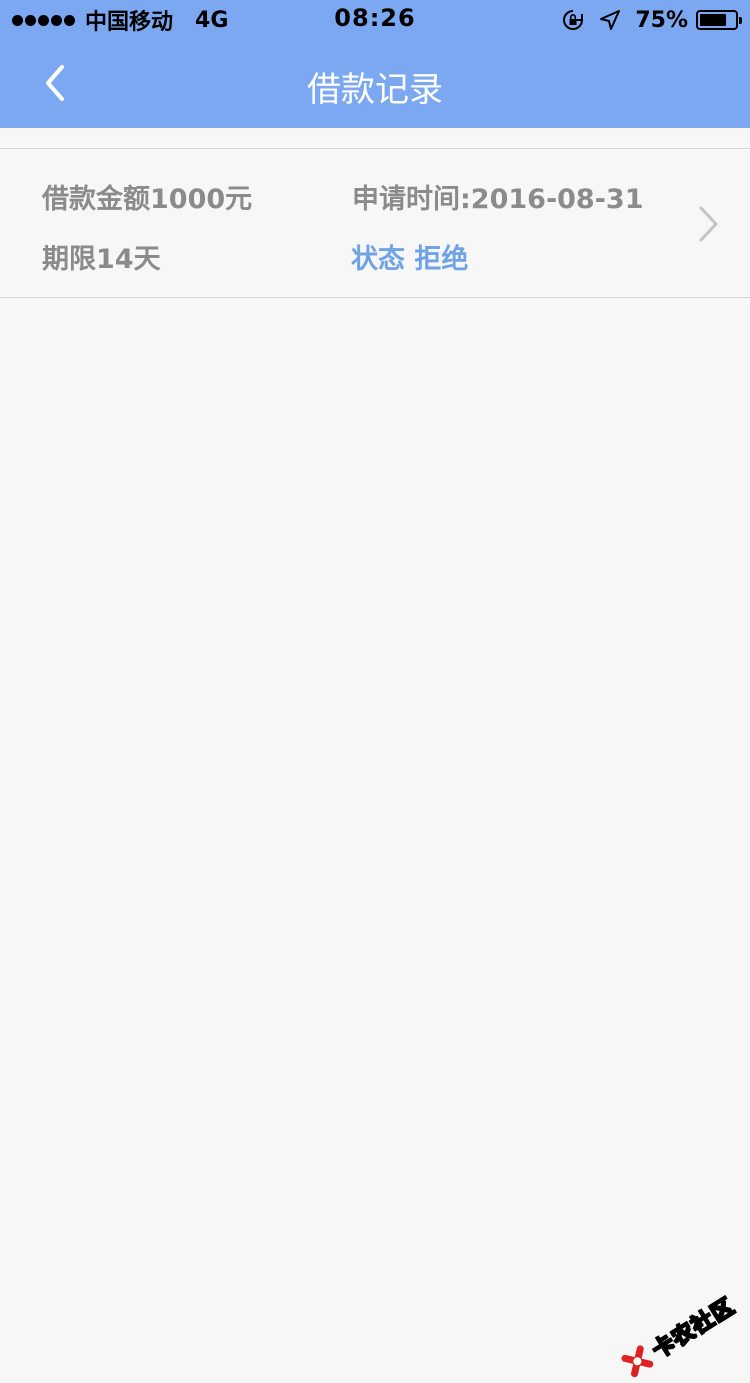  Describe the element at coordinates (375, 90) in the screenshot. I see `page-title: 借款记录` at that location.